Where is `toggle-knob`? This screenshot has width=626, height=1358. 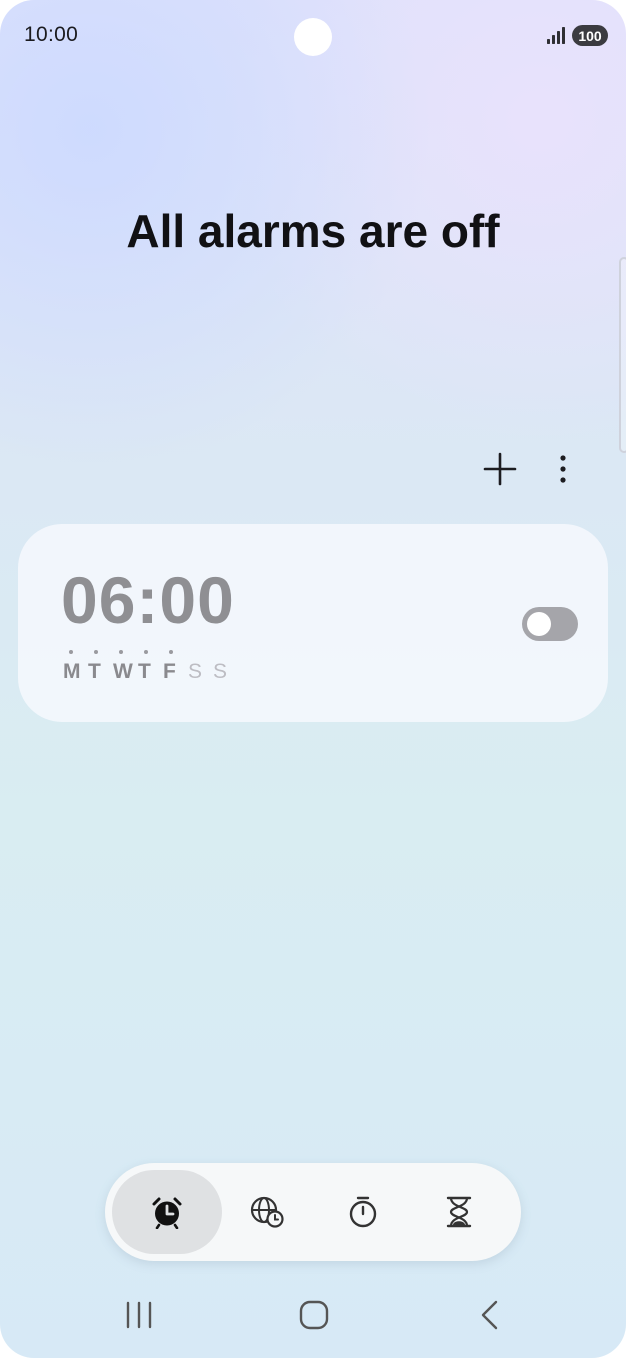
toggle-knob is located at coordinates (539, 624).